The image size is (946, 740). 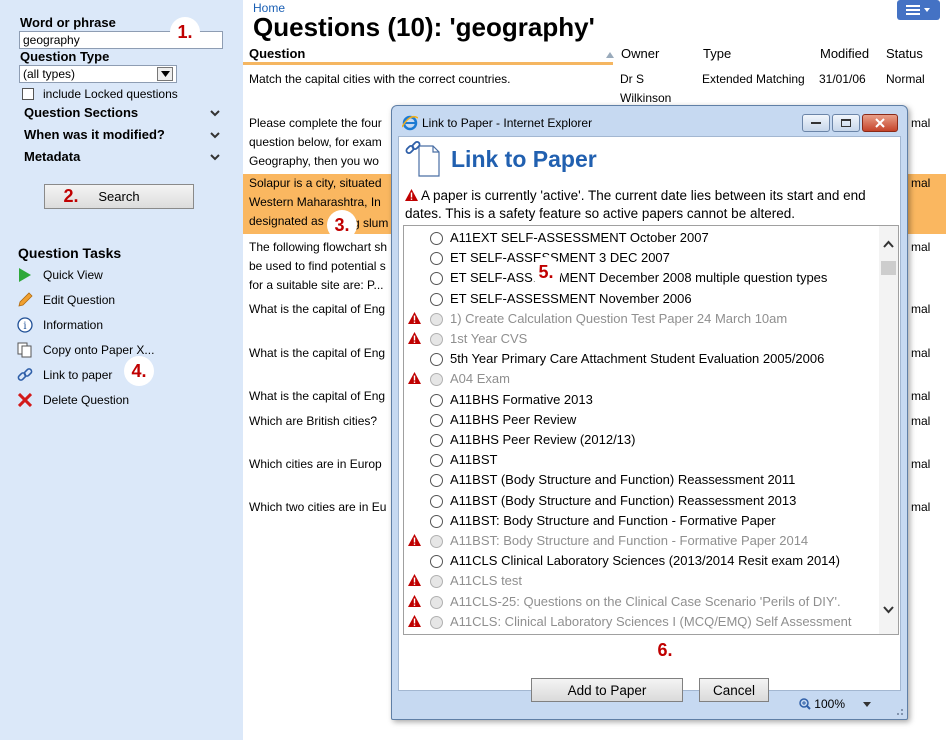 What do you see at coordinates (888, 610) in the screenshot?
I see `scroll-down-icon` at bounding box center [888, 610].